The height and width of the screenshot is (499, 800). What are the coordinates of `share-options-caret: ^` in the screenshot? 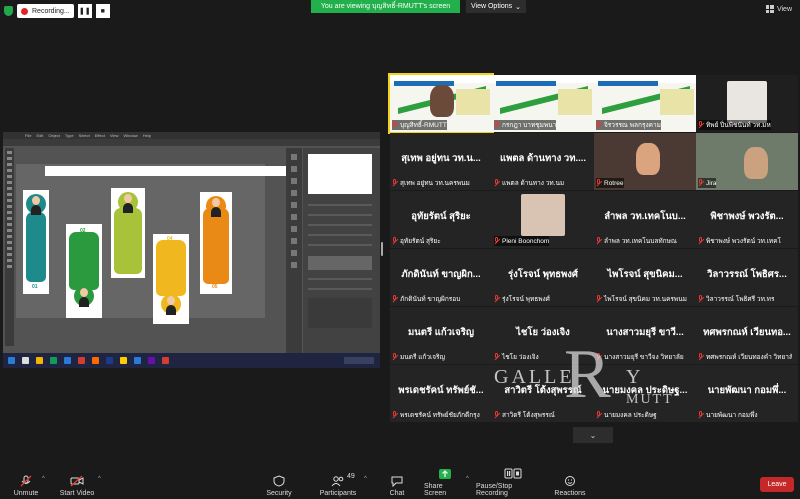 It's located at (467, 479).